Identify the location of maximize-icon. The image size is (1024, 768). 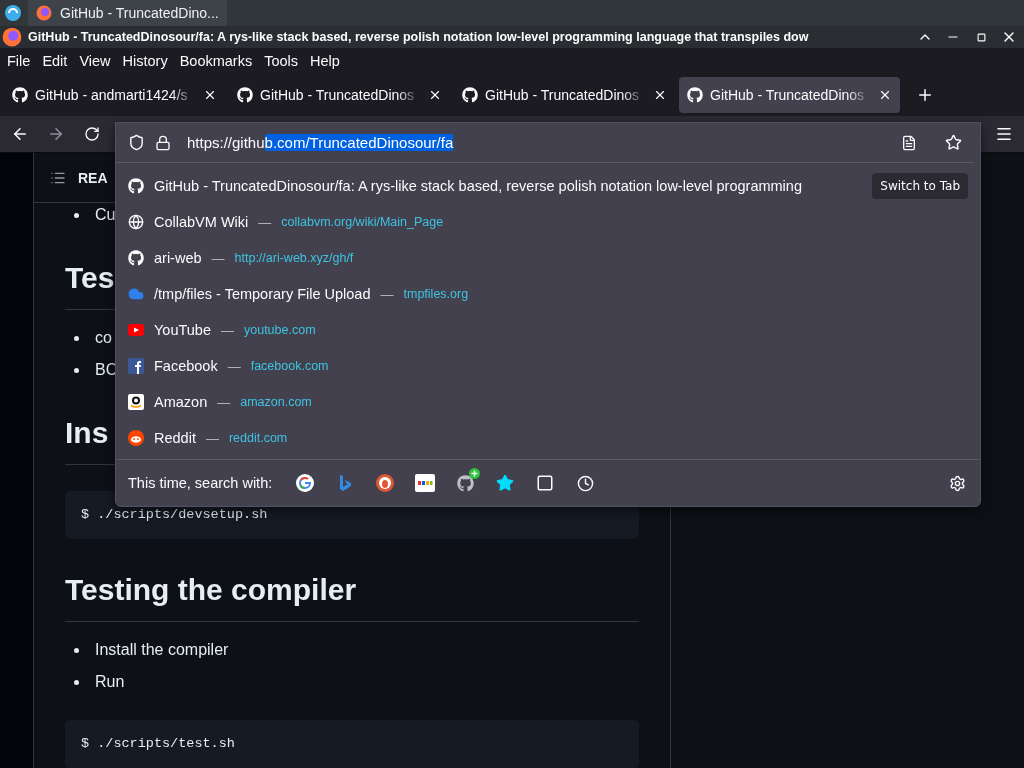
(981, 37).